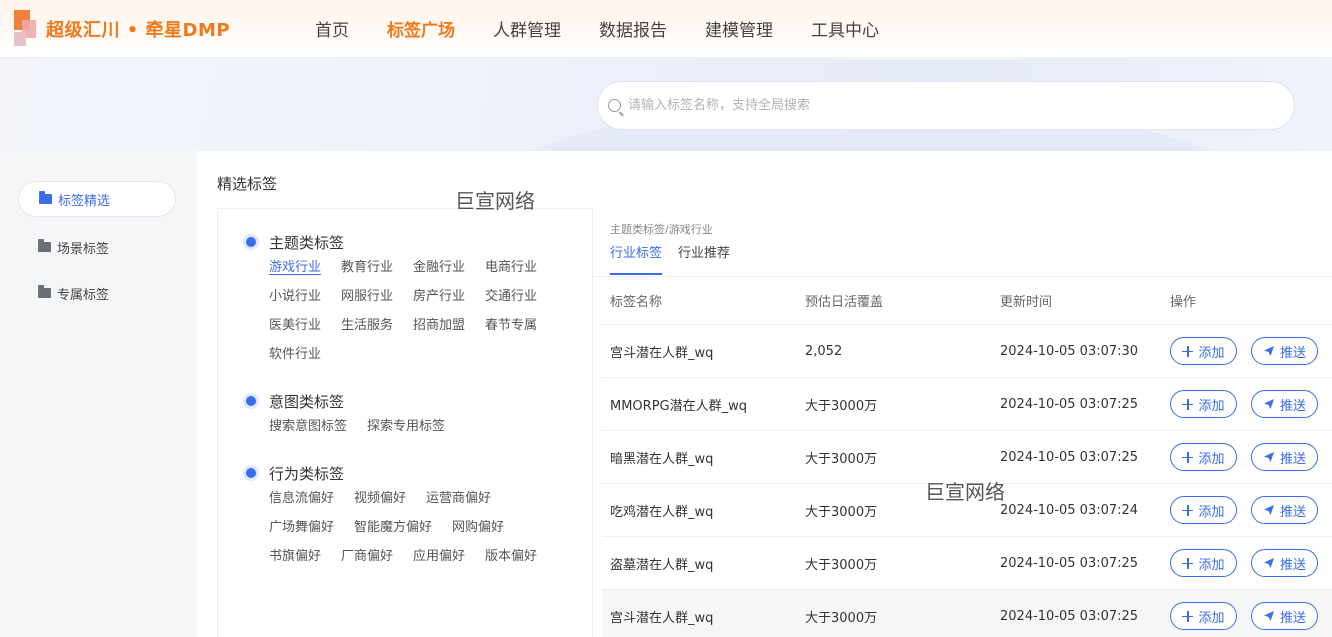  Describe the element at coordinates (308, 426) in the screenshot. I see `category-tag: 搜索意图标签` at that location.